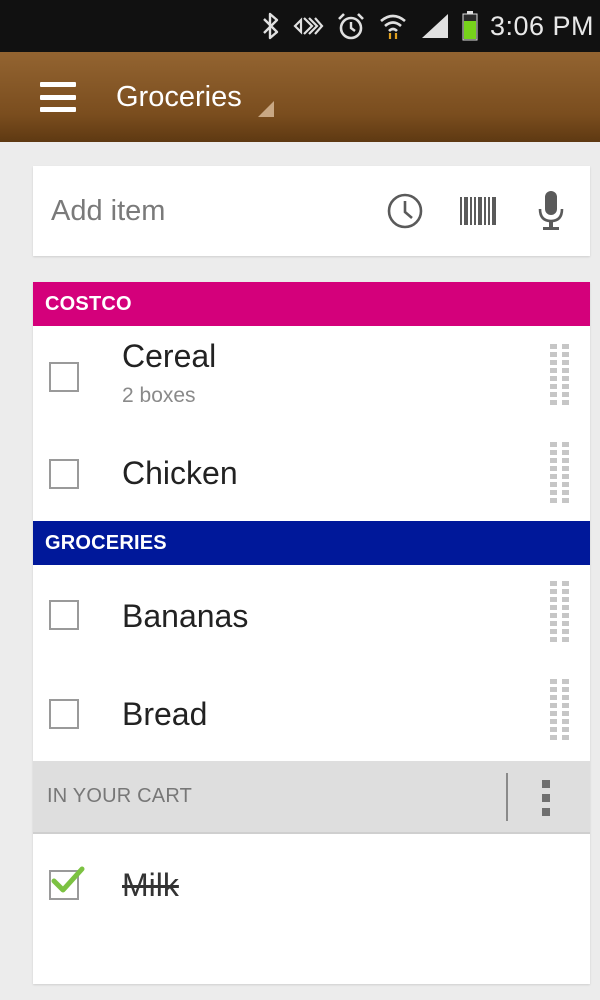 This screenshot has width=600, height=1000. What do you see at coordinates (470, 26) in the screenshot?
I see `battery-icon` at bounding box center [470, 26].